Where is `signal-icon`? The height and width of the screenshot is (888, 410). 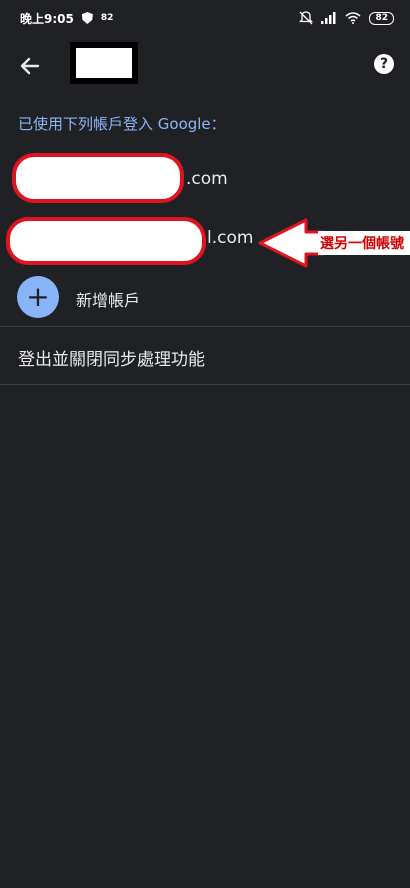 signal-icon is located at coordinates (328, 18).